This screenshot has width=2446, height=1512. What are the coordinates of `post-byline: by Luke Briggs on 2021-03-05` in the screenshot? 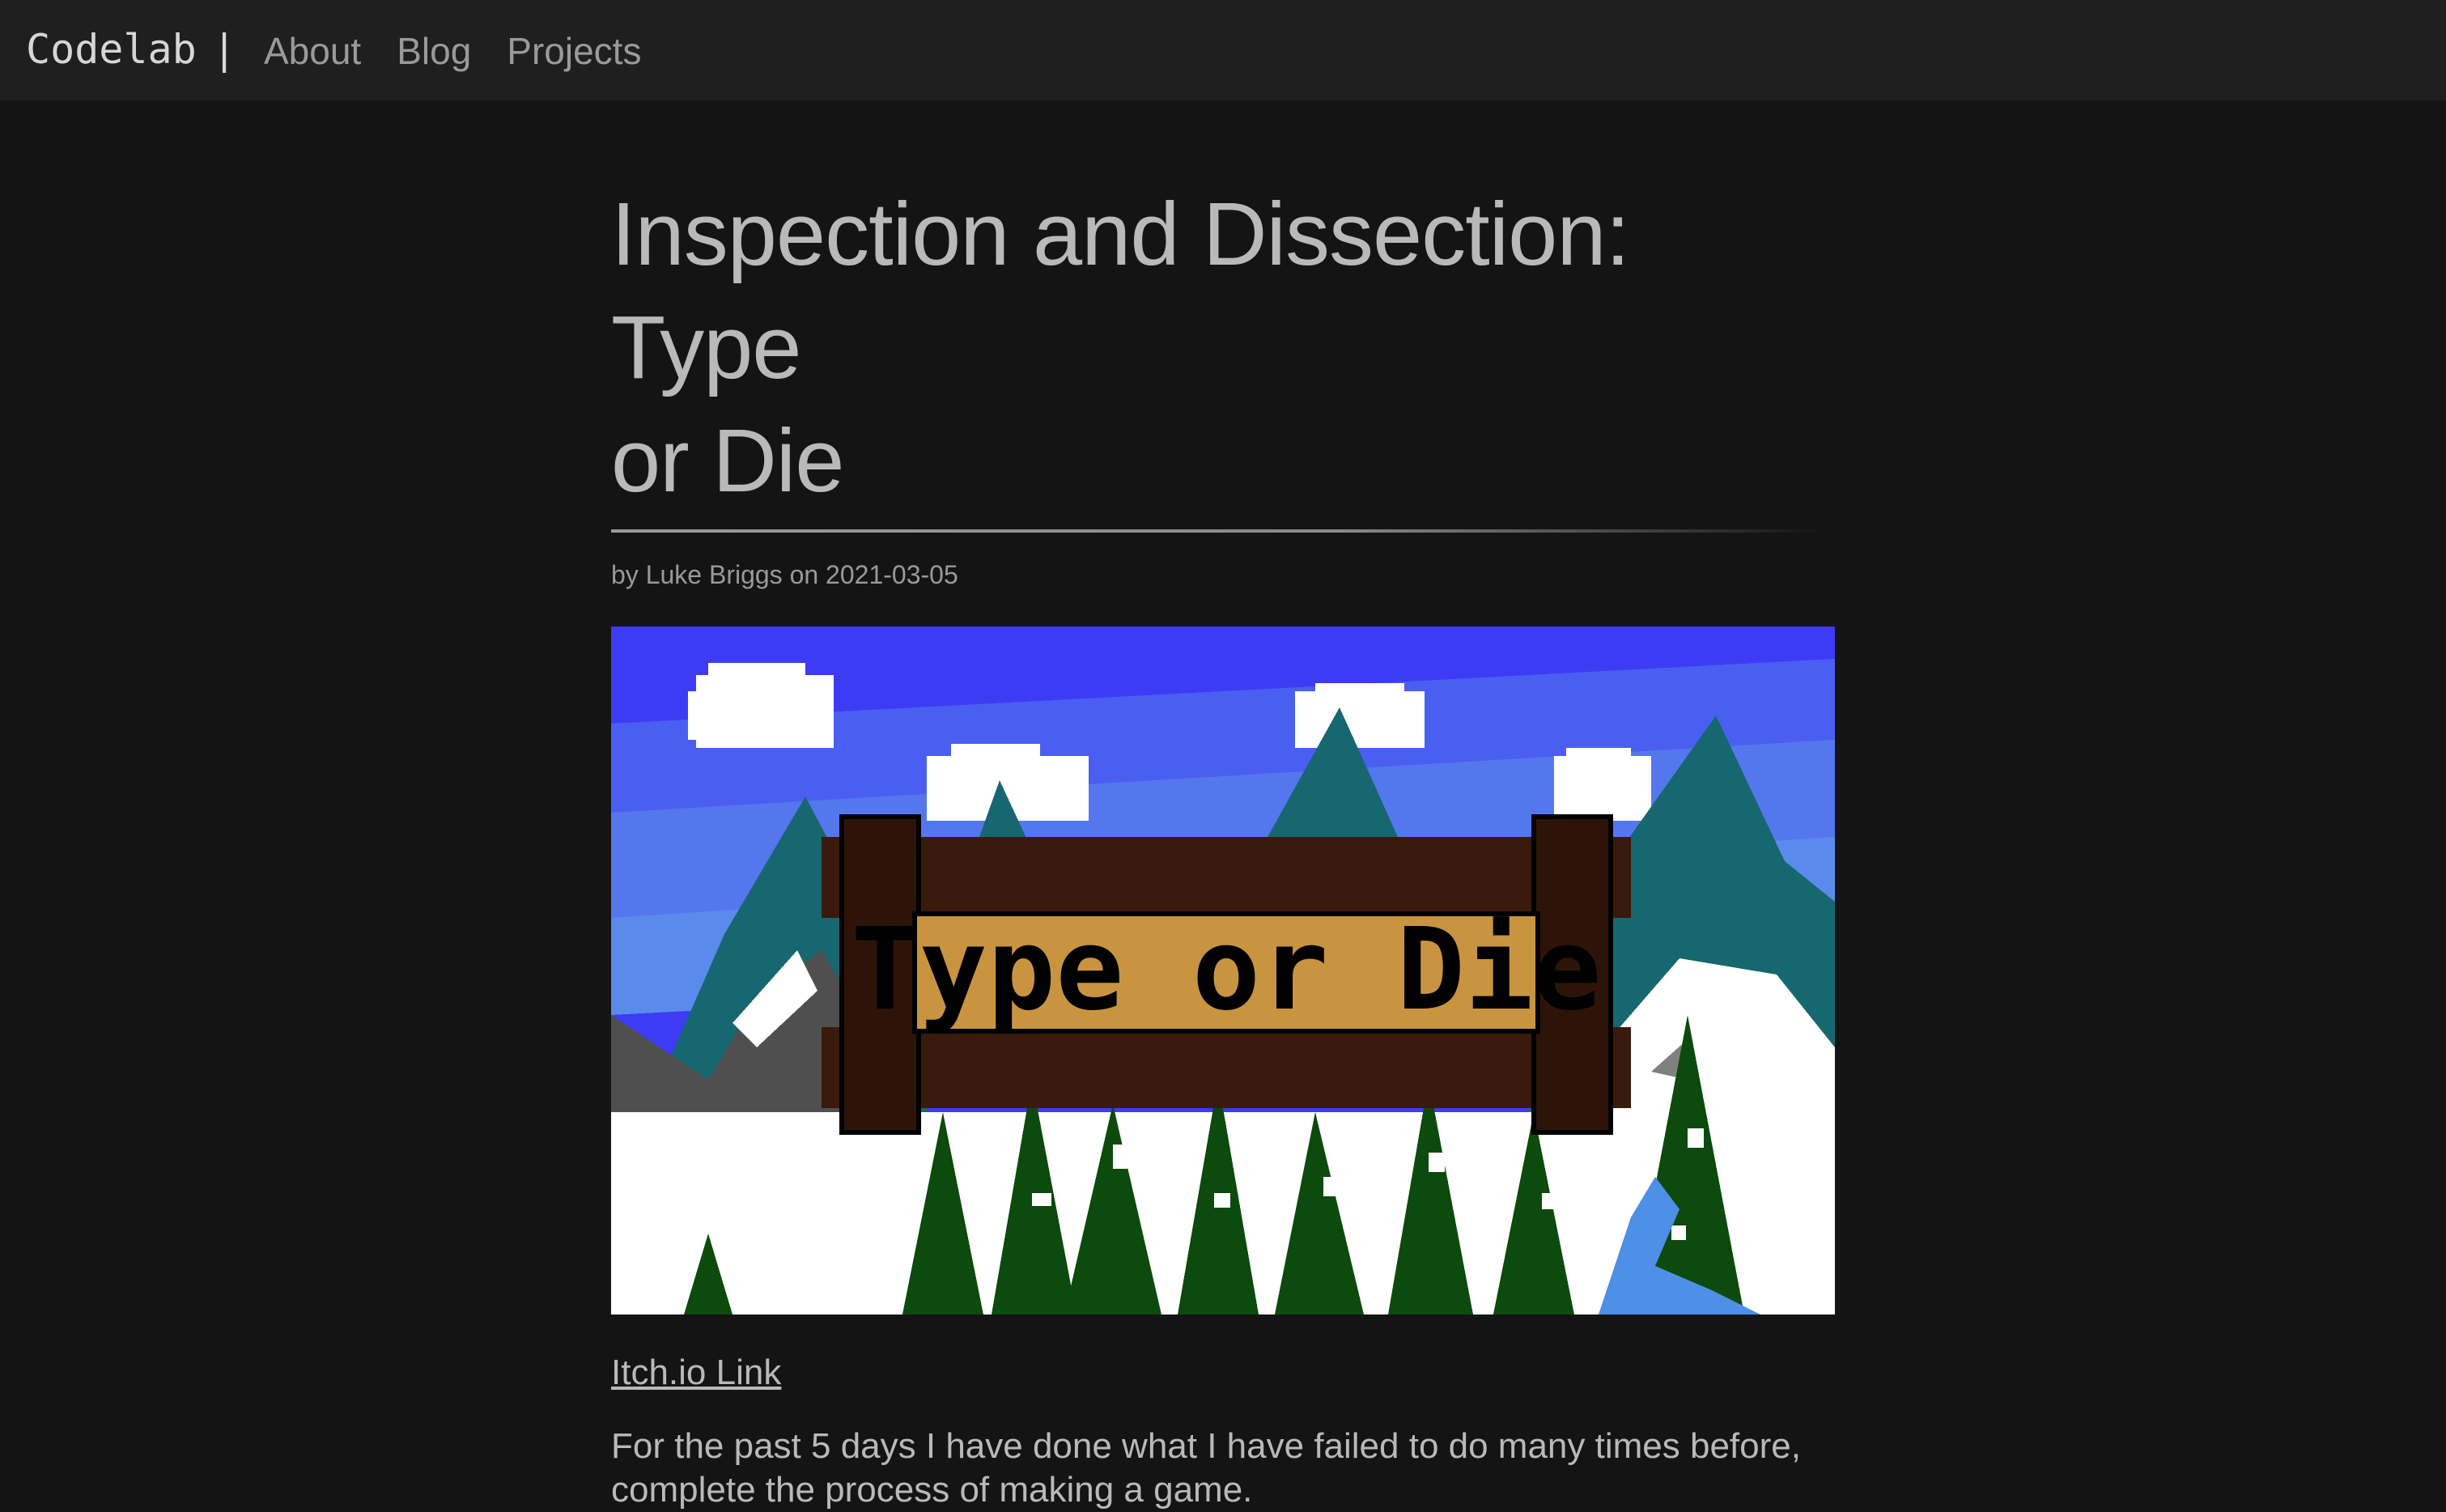 It's located at (784, 574).